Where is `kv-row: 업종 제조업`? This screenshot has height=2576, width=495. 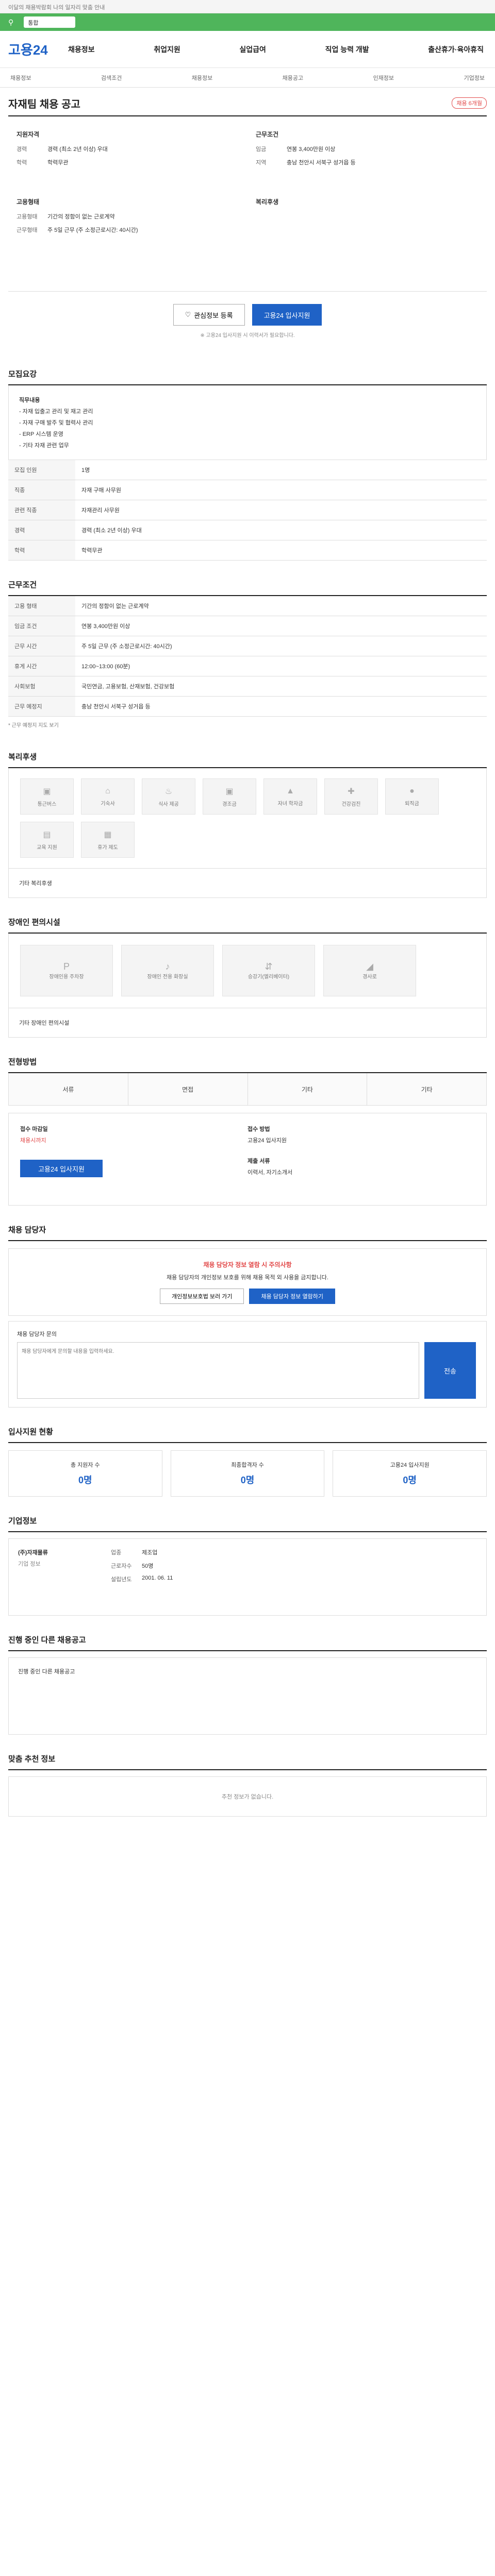
kv-row: 업종 제조업 is located at coordinates (294, 1552).